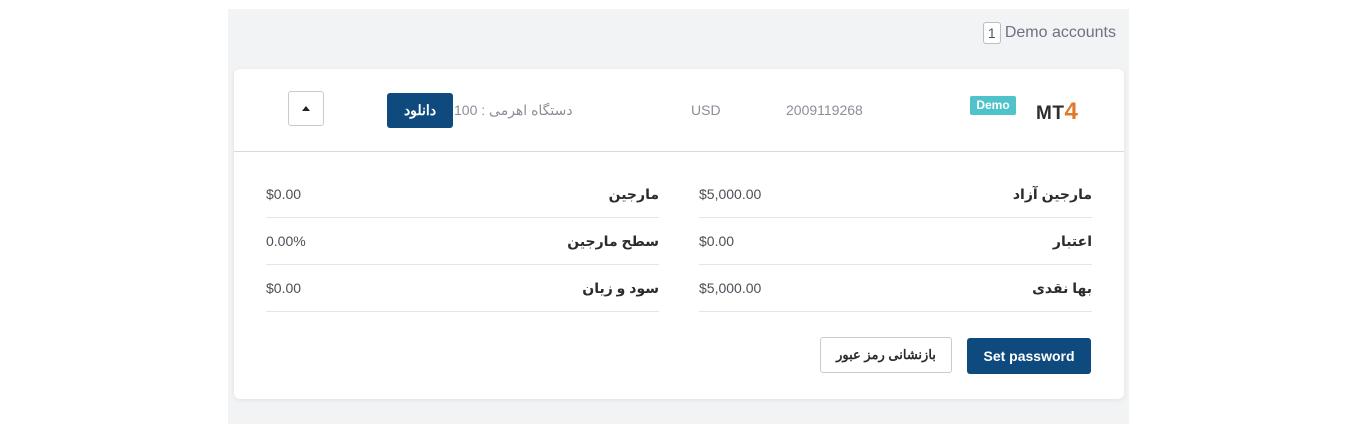 Image resolution: width=1357 pixels, height=432 pixels. What do you see at coordinates (620, 288) in the screenshot?
I see `stat-label: سود و زیان` at bounding box center [620, 288].